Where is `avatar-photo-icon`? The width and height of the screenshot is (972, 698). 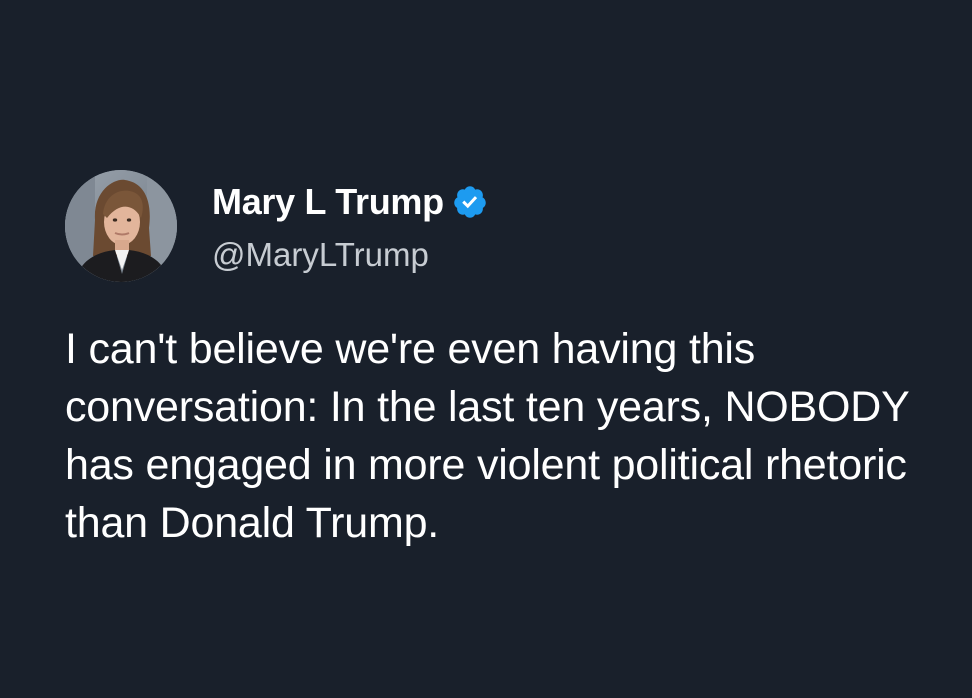
avatar-photo-icon is located at coordinates (121, 226).